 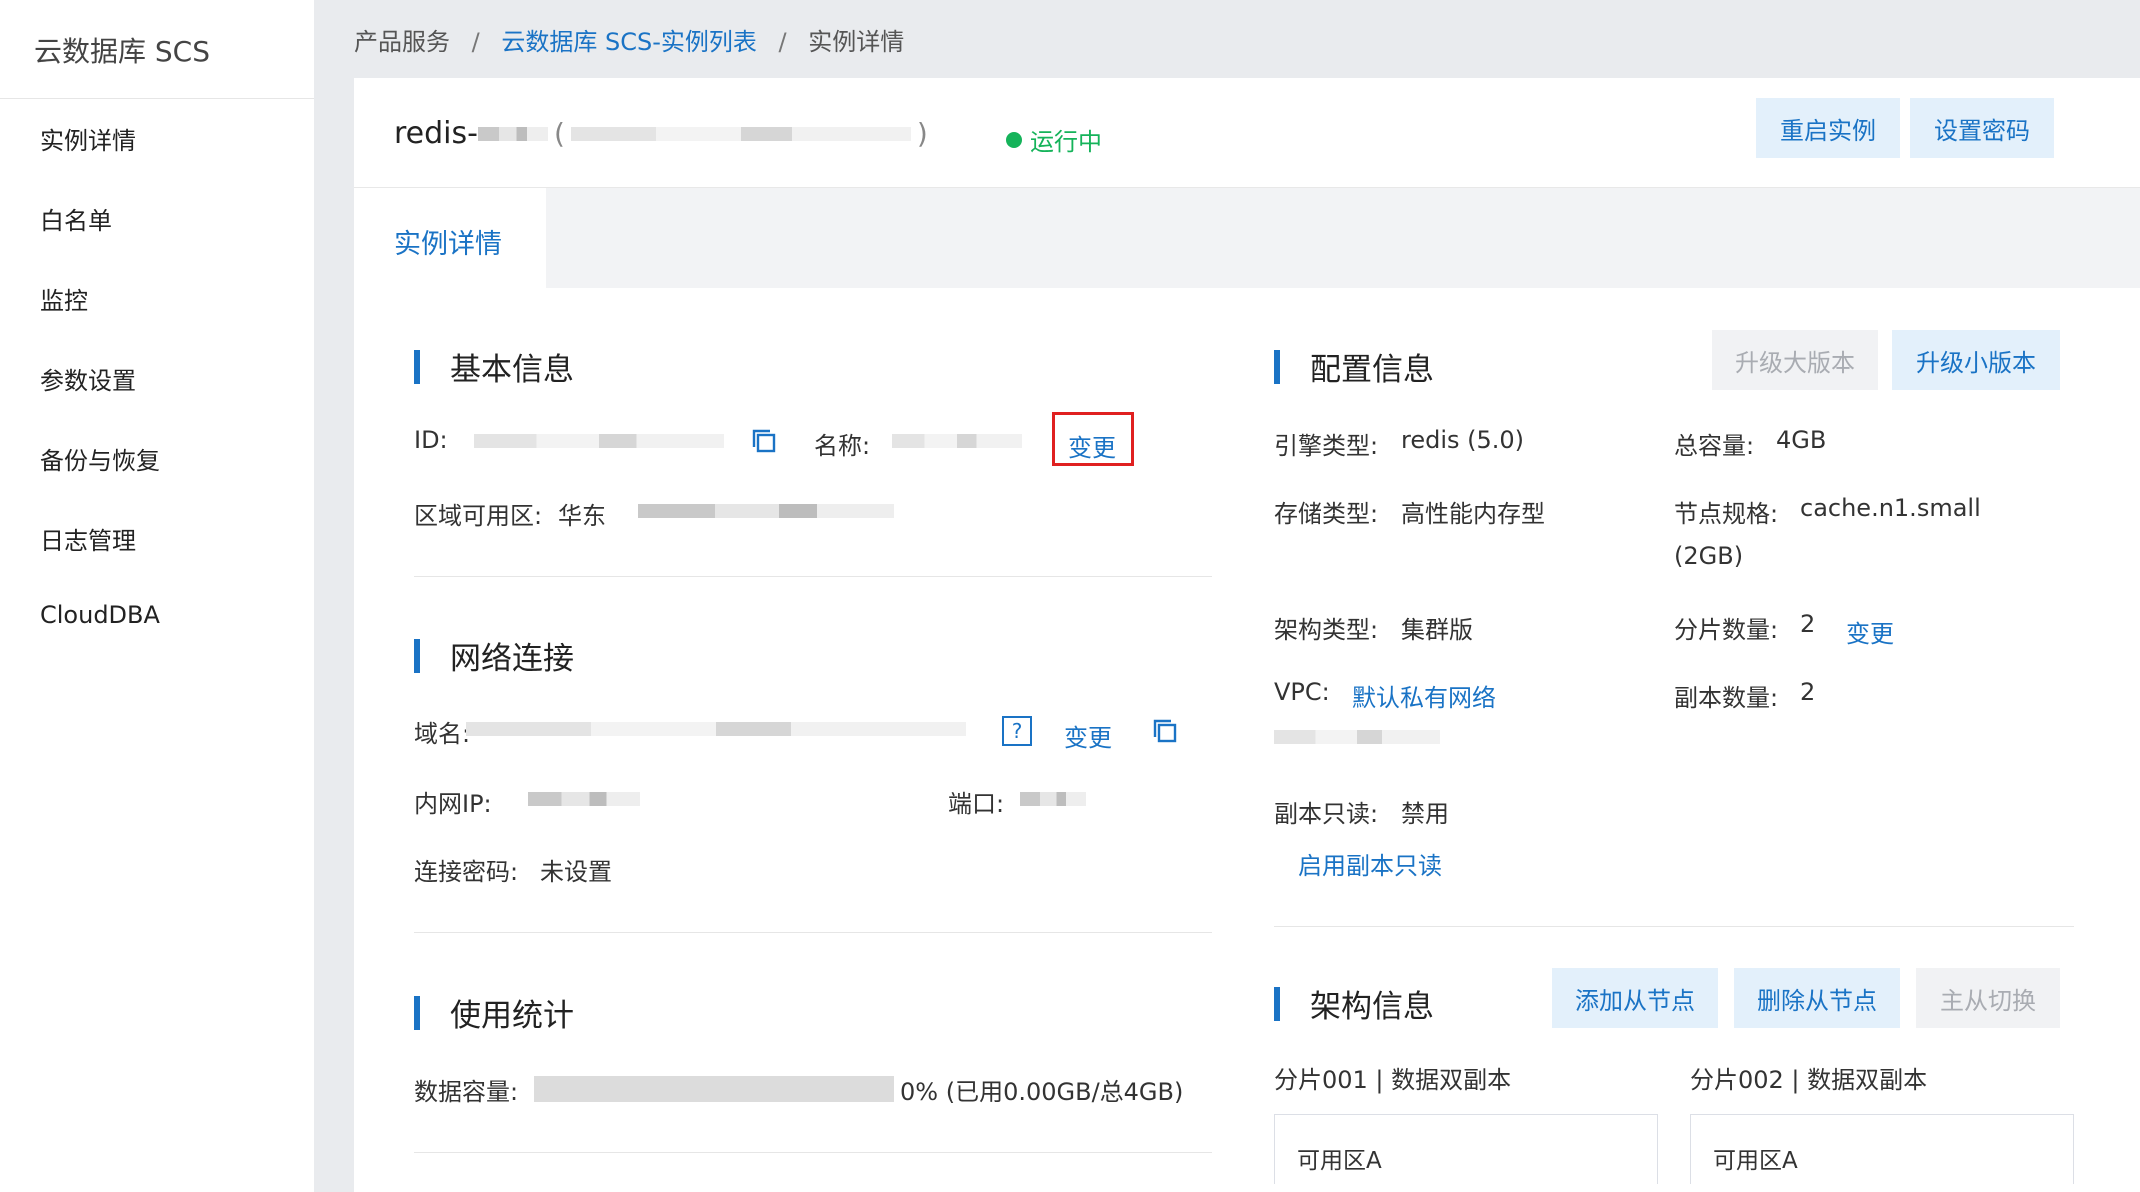 What do you see at coordinates (1726, 630) in the screenshot?
I see `shards-label: 分片数量:` at bounding box center [1726, 630].